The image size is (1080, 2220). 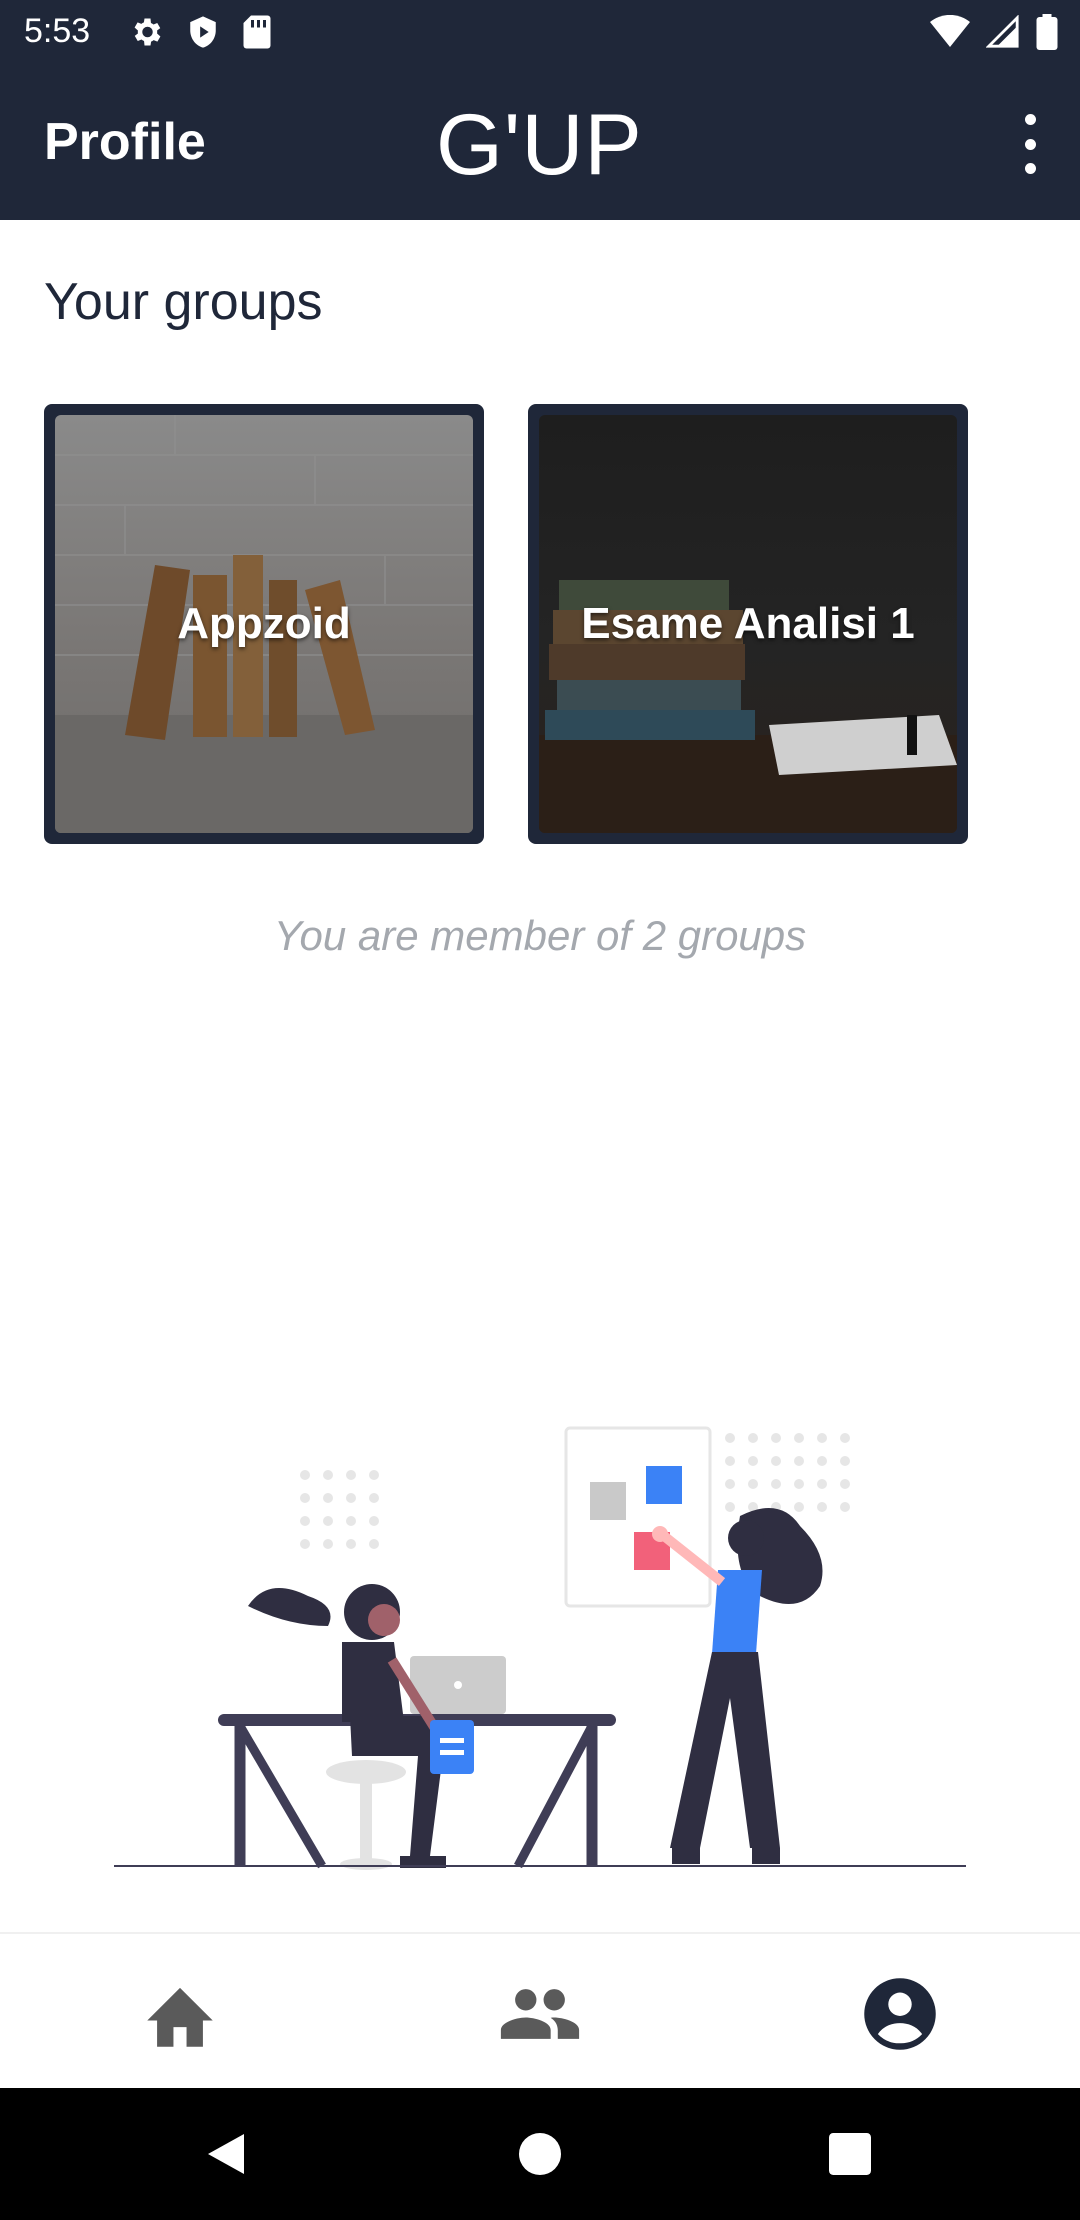 What do you see at coordinates (1002, 31) in the screenshot?
I see `signal-icon` at bounding box center [1002, 31].